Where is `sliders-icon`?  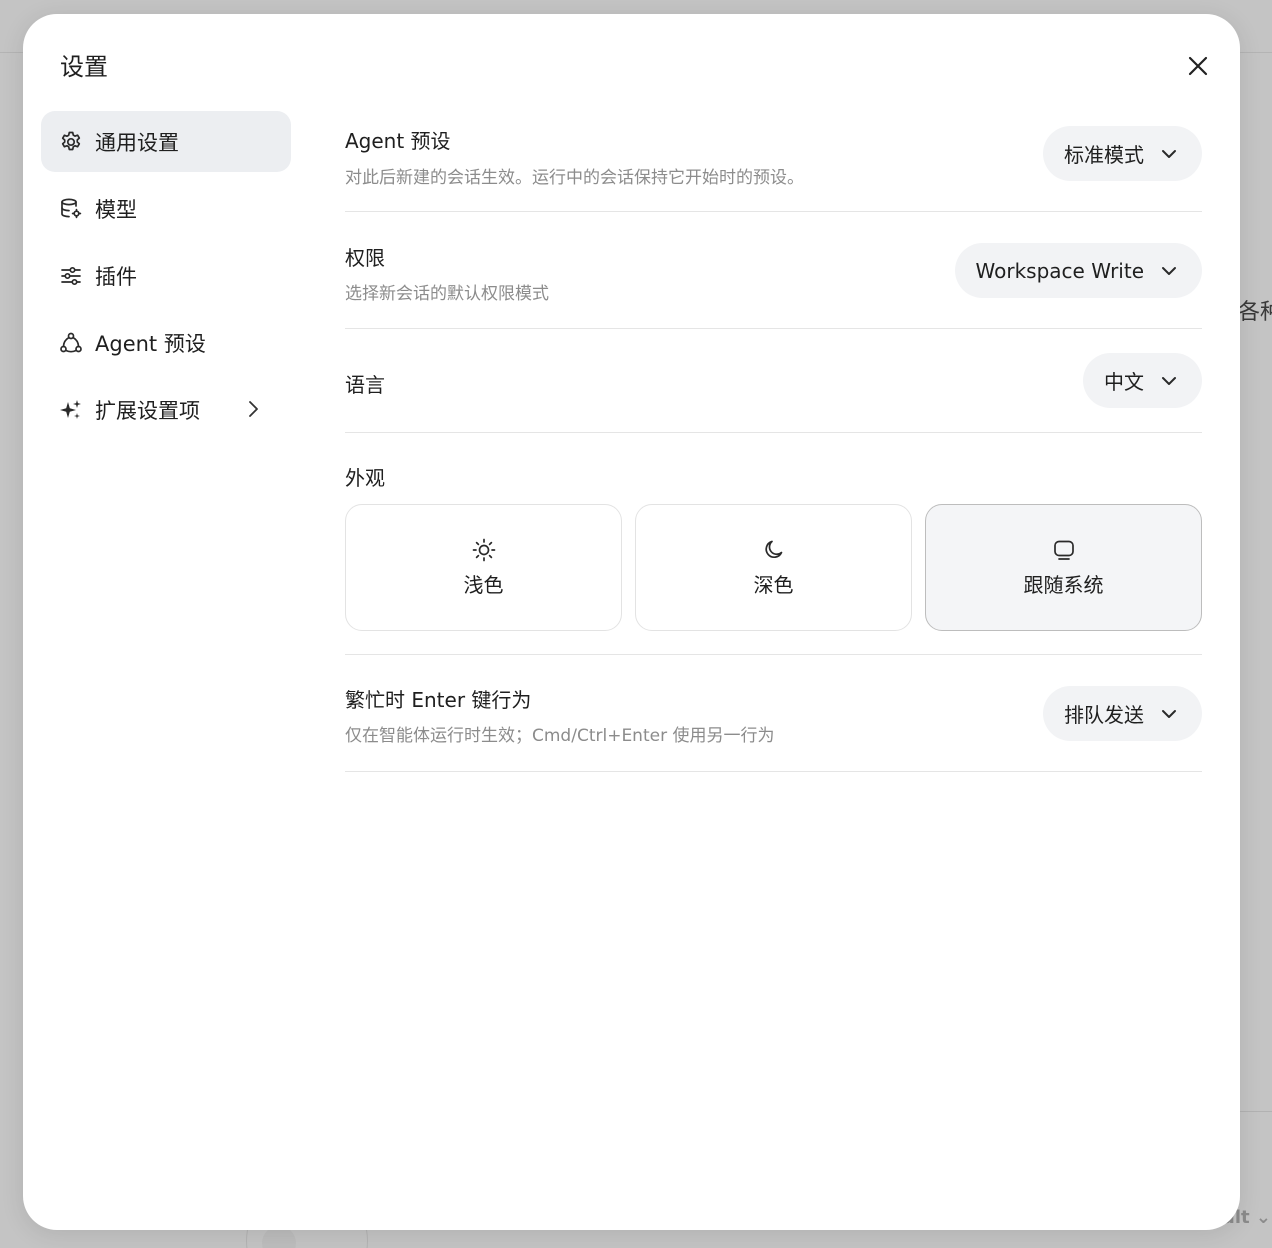 sliders-icon is located at coordinates (71, 276).